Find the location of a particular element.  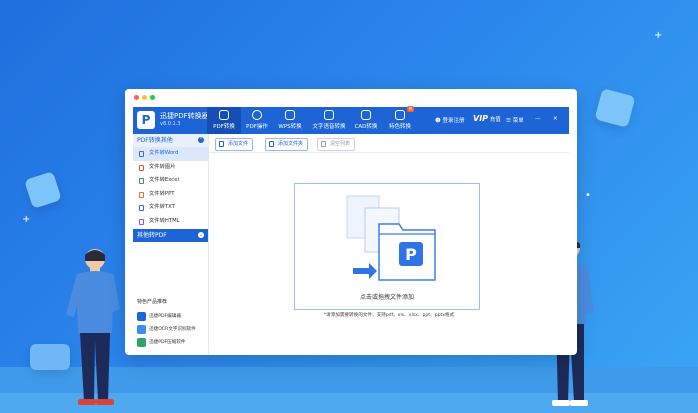

add-document-icon: P is located at coordinates (391, 238).